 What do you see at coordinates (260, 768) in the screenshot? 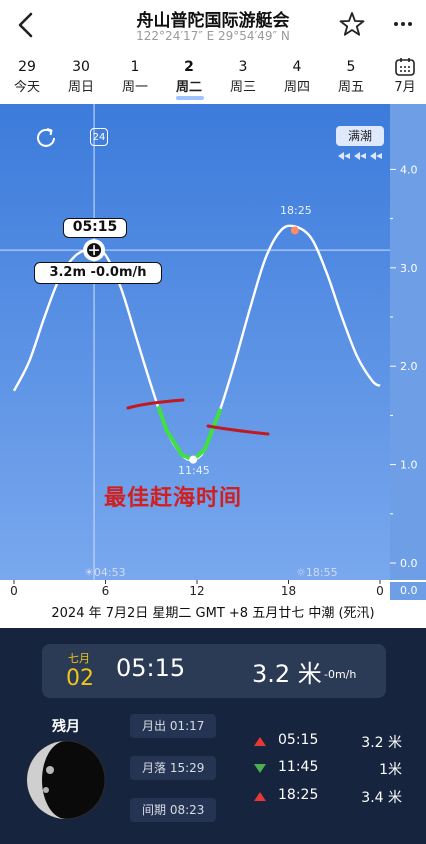
I see `low-tide-icon` at bounding box center [260, 768].